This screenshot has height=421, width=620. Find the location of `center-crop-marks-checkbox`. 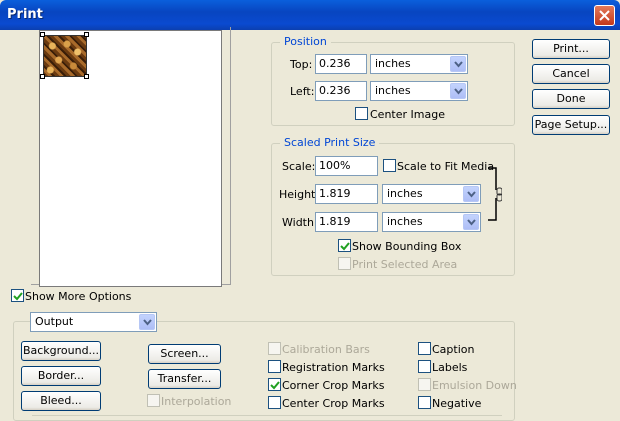

center-crop-marks-checkbox is located at coordinates (274, 402).